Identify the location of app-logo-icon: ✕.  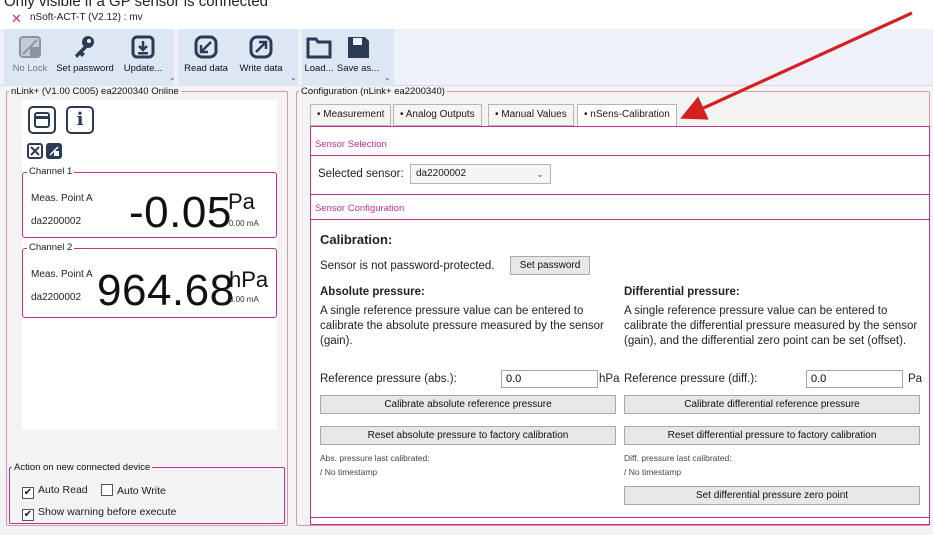
(16, 18).